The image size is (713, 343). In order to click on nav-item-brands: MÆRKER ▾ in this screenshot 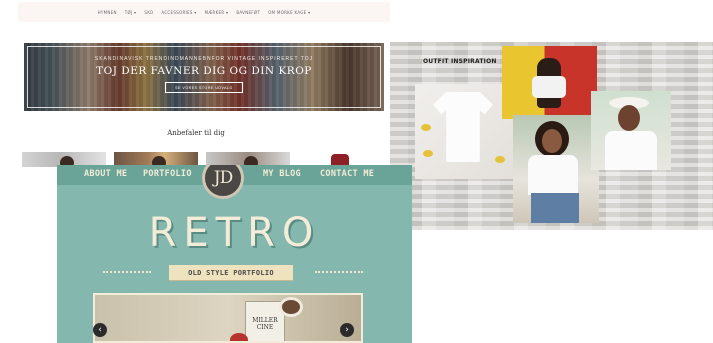, I will do `click(217, 12)`.